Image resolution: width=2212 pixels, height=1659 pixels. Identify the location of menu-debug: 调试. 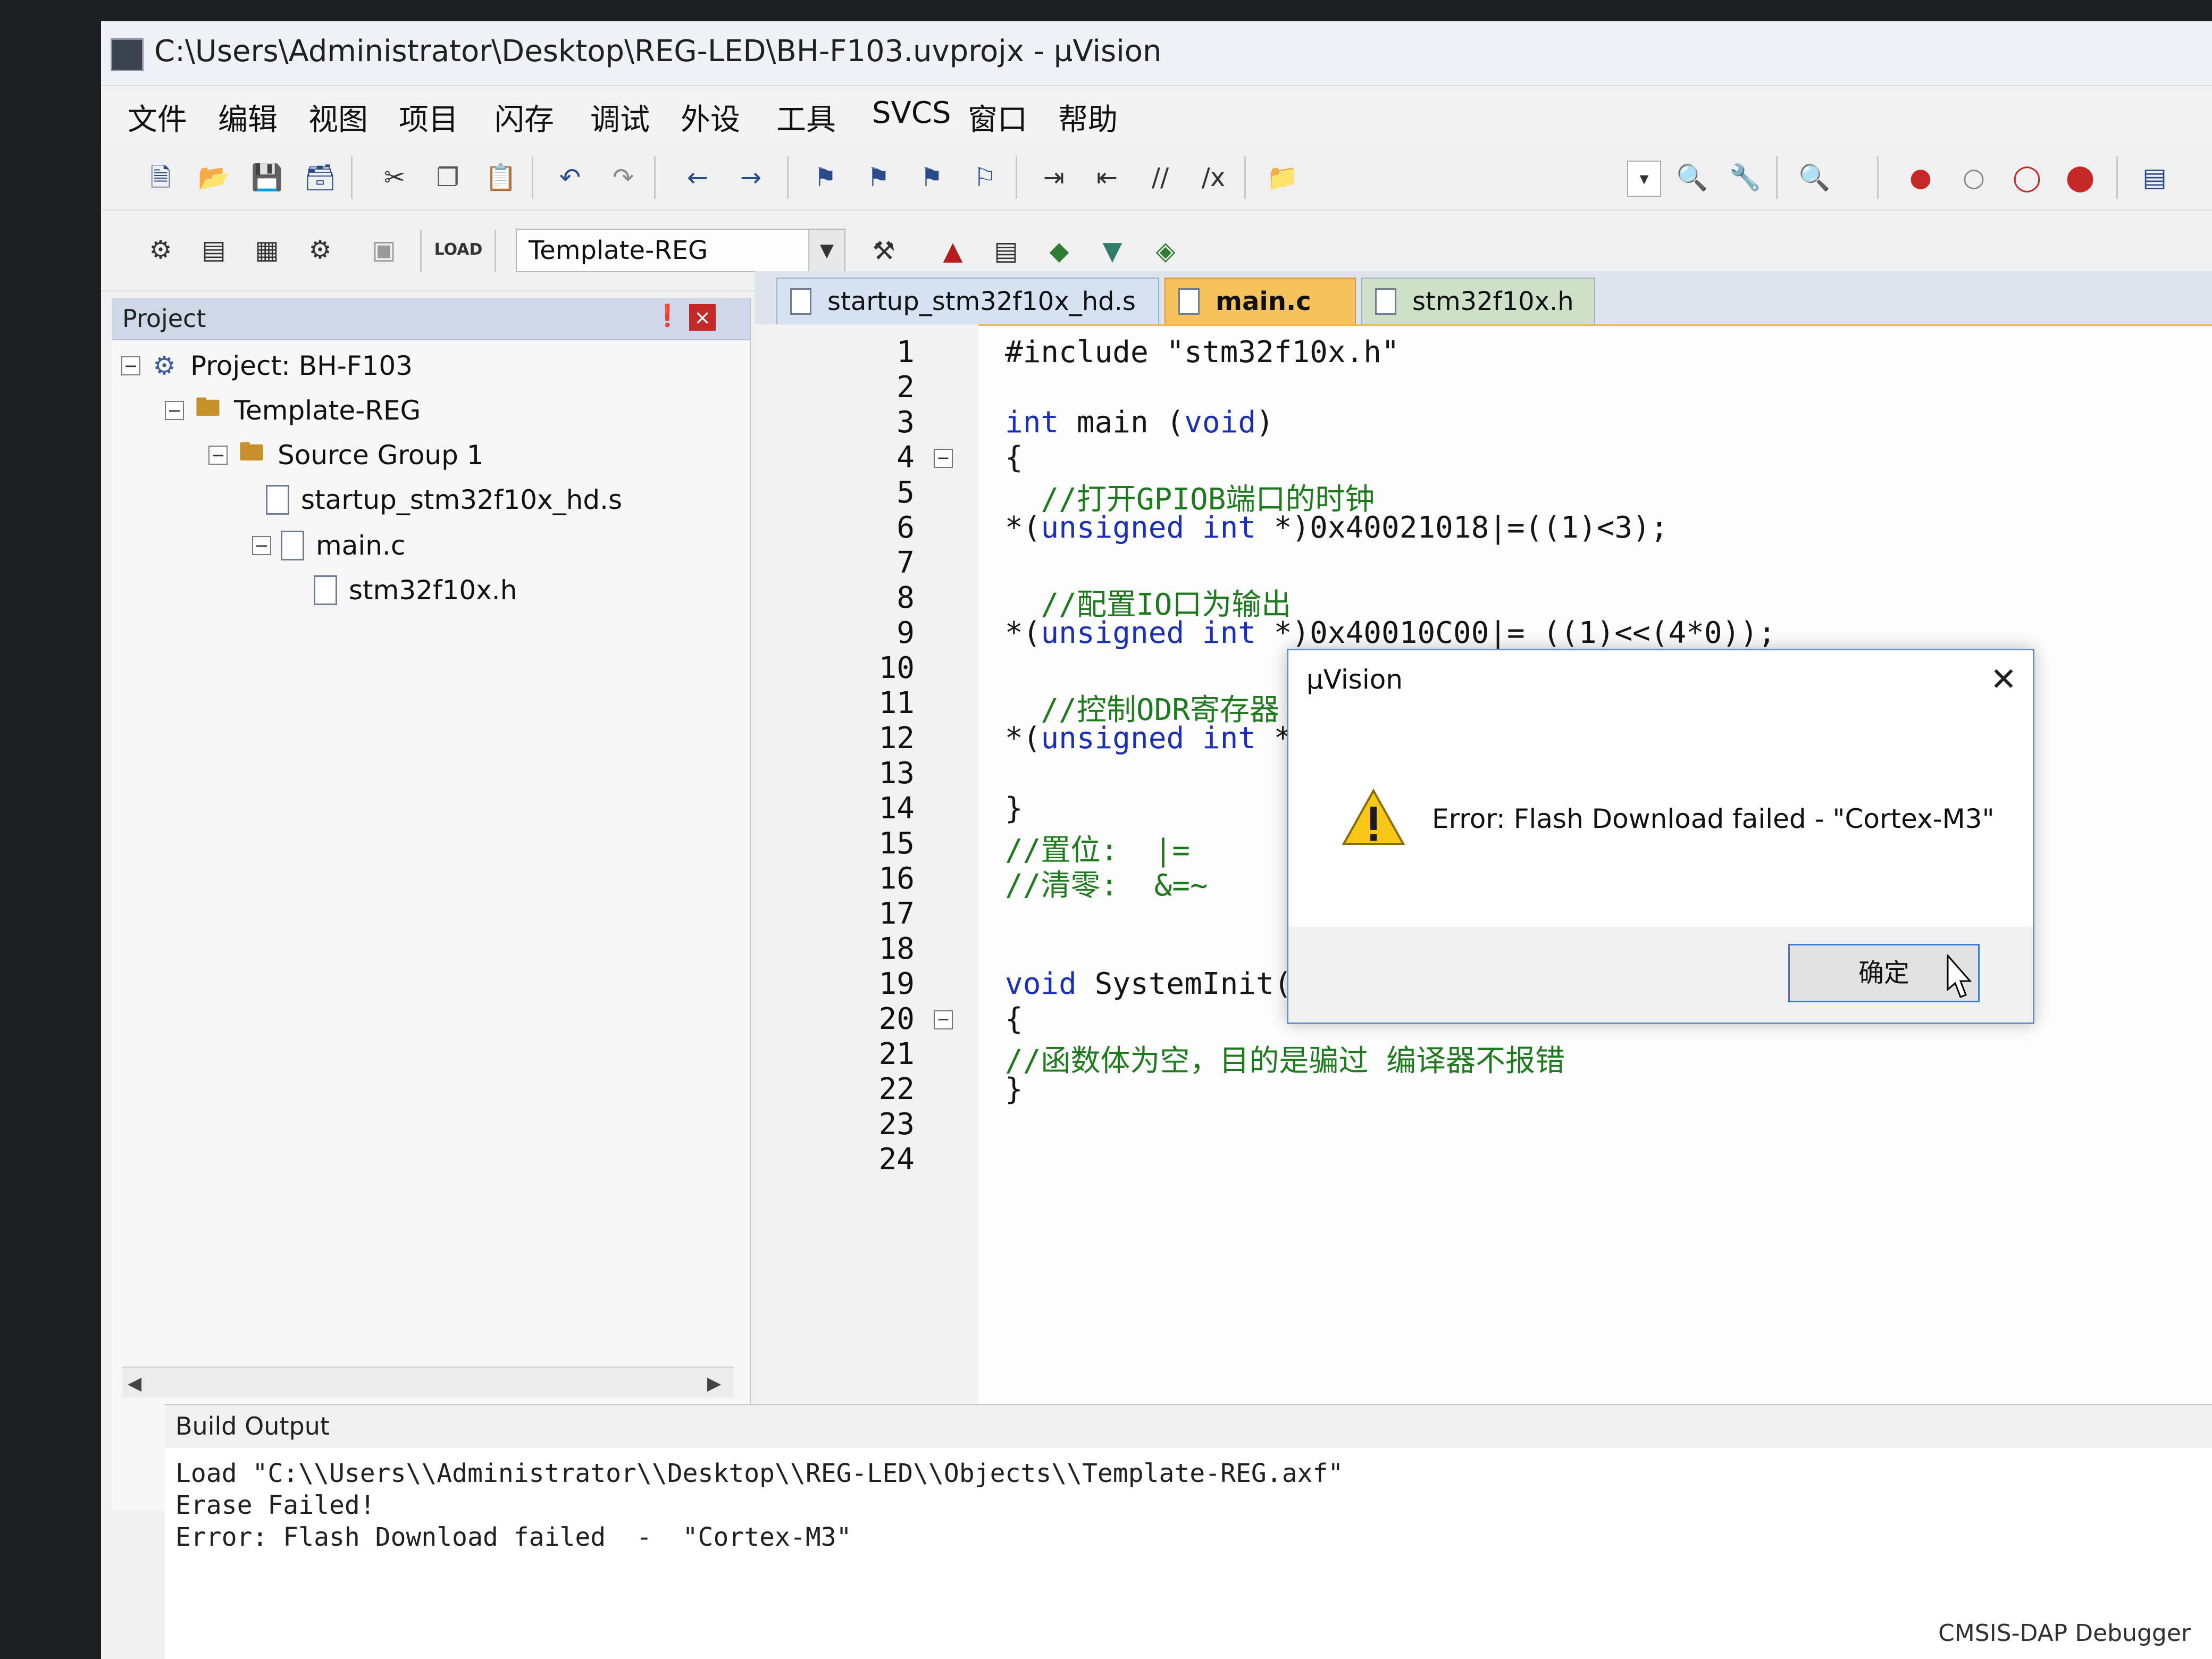
(620, 117).